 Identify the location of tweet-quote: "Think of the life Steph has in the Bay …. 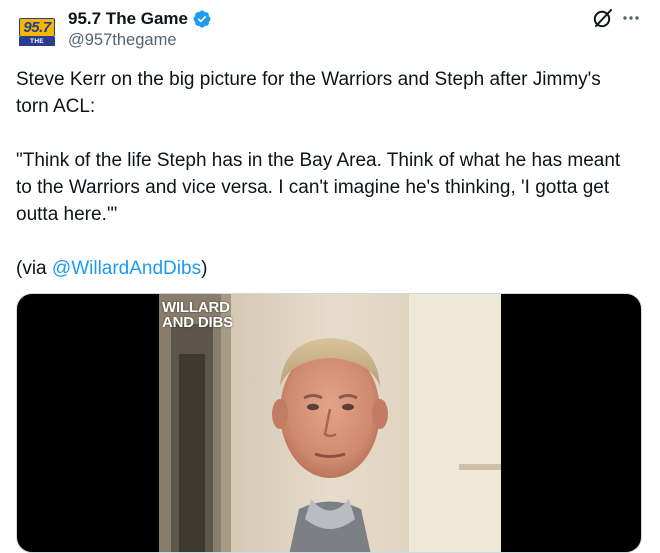
(321, 187).